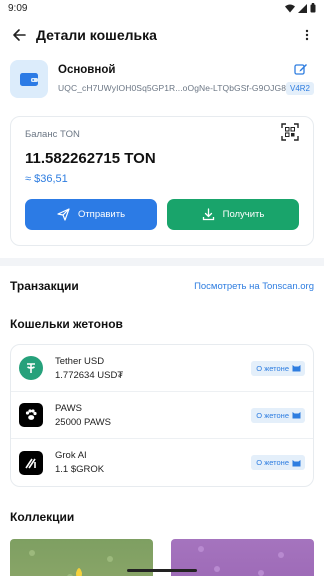 This screenshot has height=576, width=324. Describe the element at coordinates (153, 368) in the screenshot. I see `jetton-info: Tether USD 1.772634 USD₮` at that location.